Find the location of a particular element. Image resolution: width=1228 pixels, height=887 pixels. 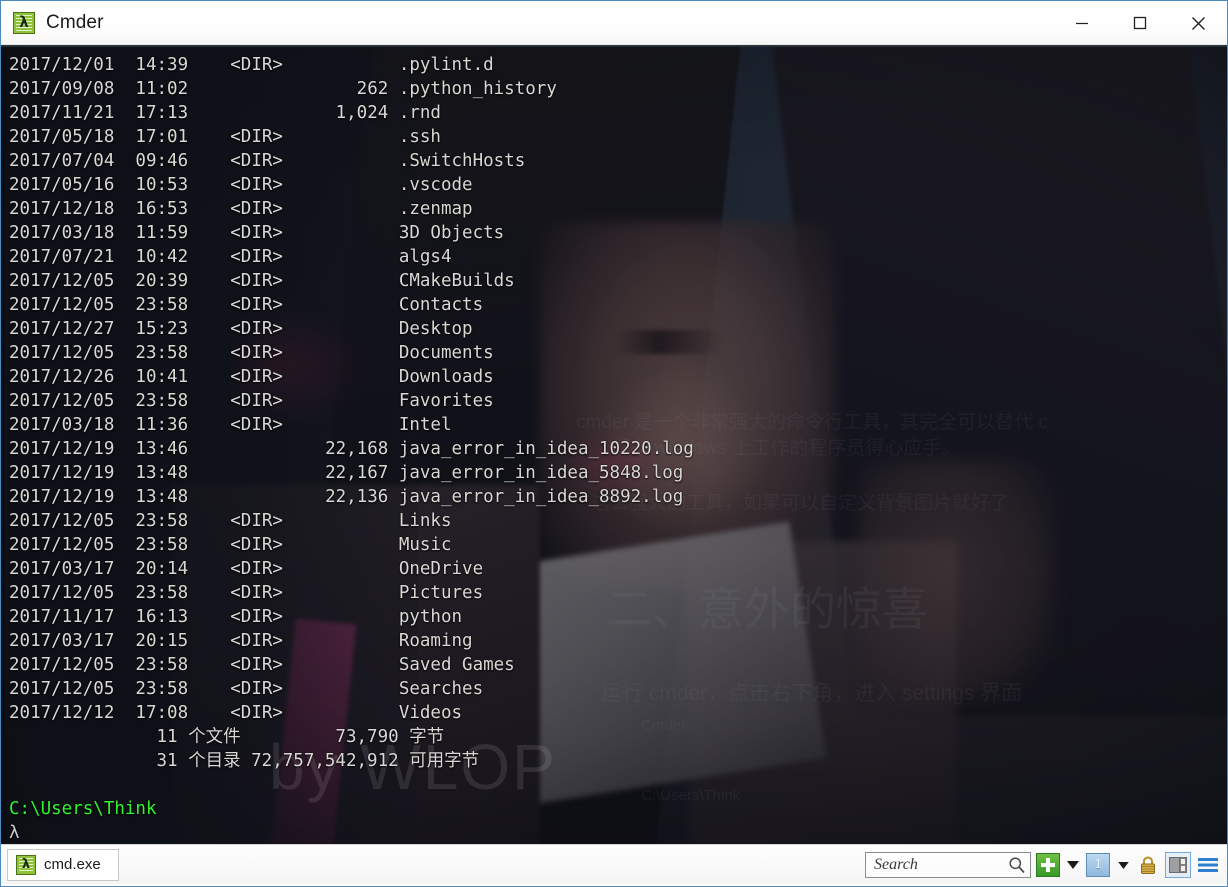

close-icon is located at coordinates (1198, 23).